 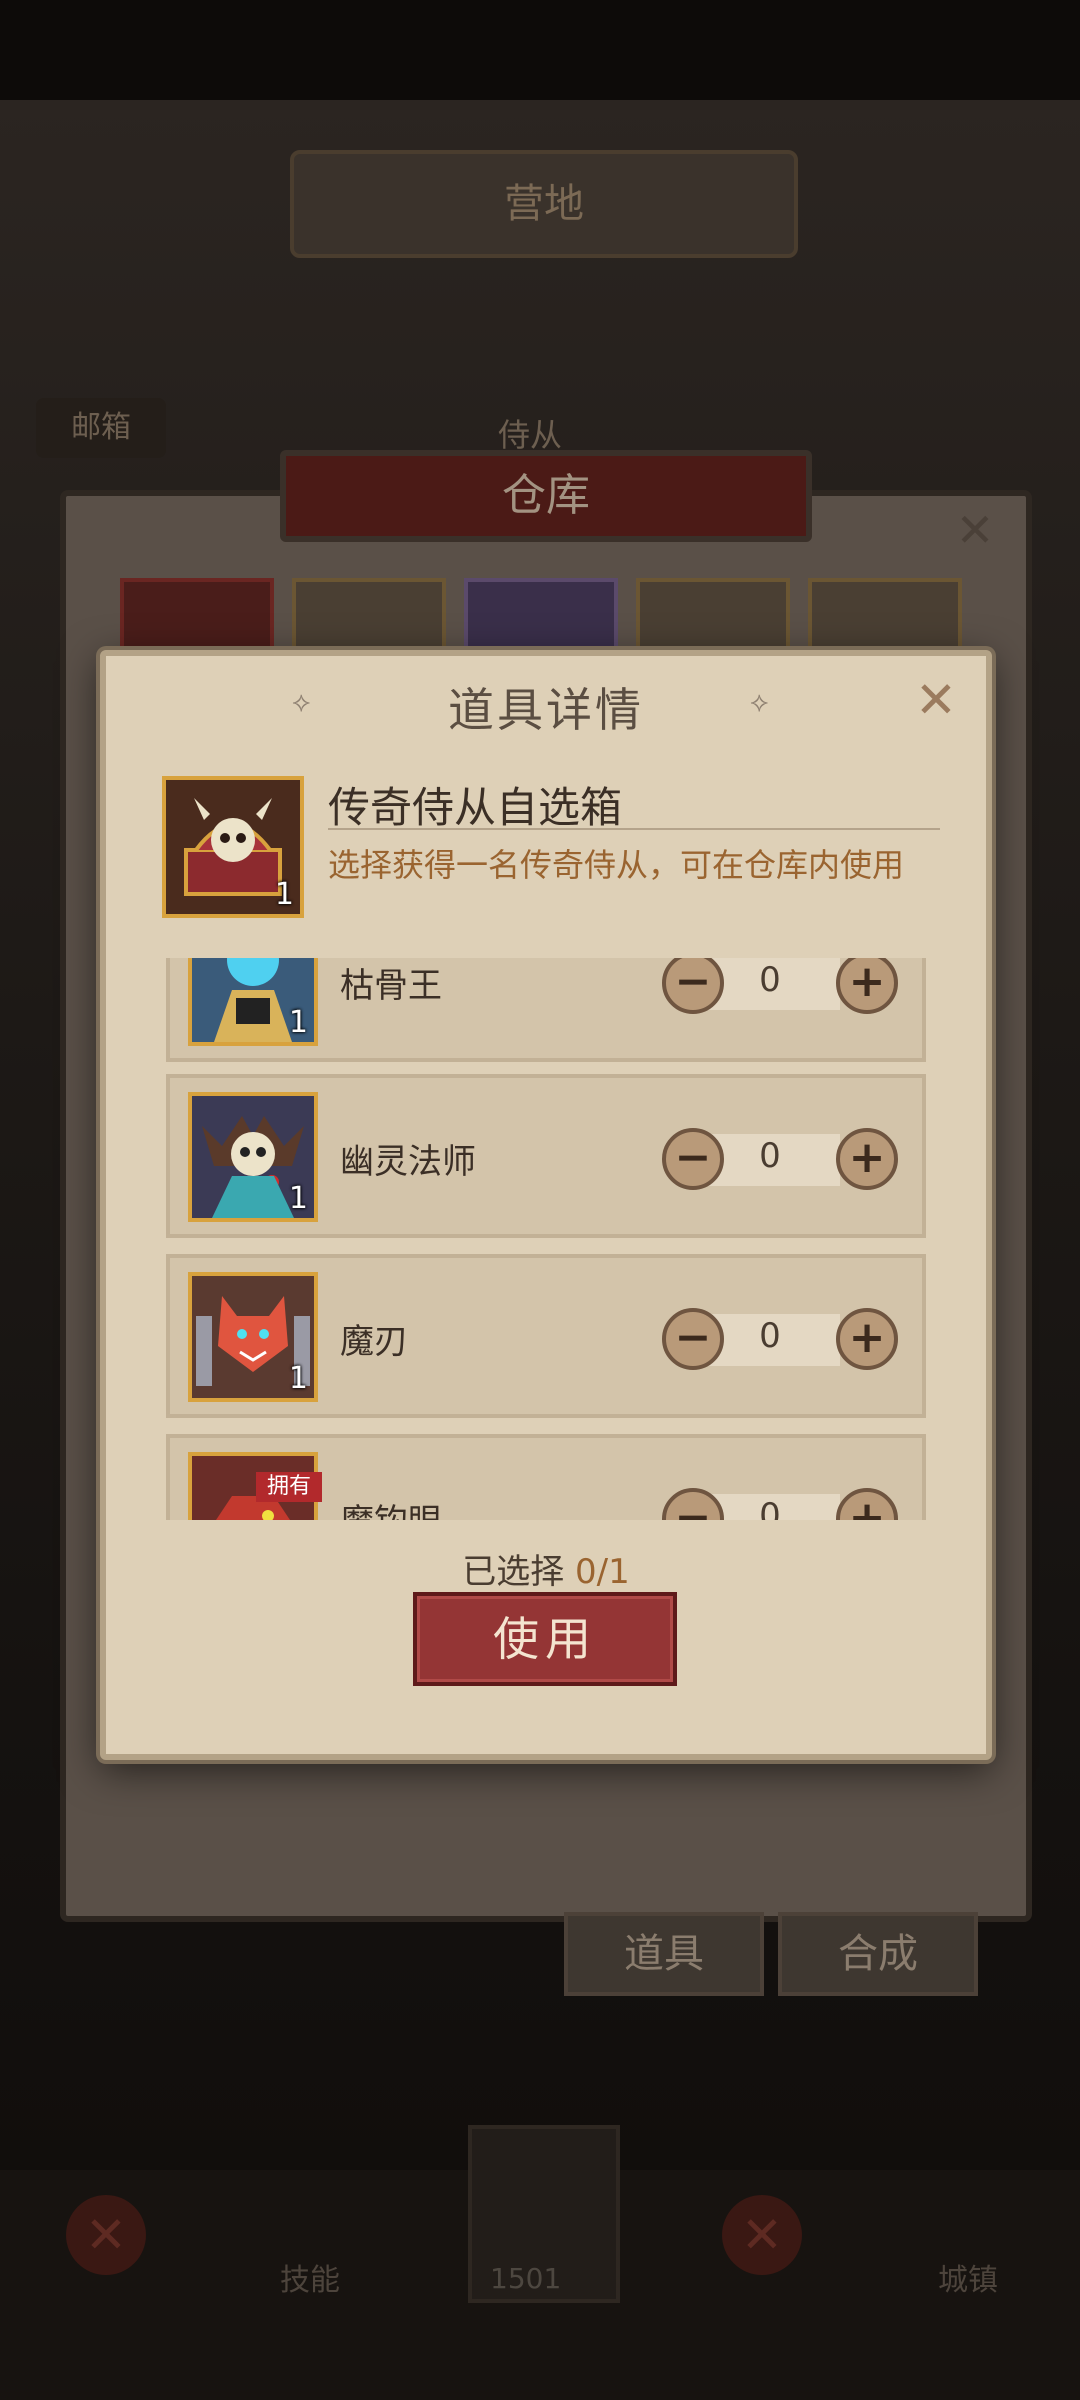 What do you see at coordinates (664, 1954) in the screenshot?
I see `tab-items: 道具` at bounding box center [664, 1954].